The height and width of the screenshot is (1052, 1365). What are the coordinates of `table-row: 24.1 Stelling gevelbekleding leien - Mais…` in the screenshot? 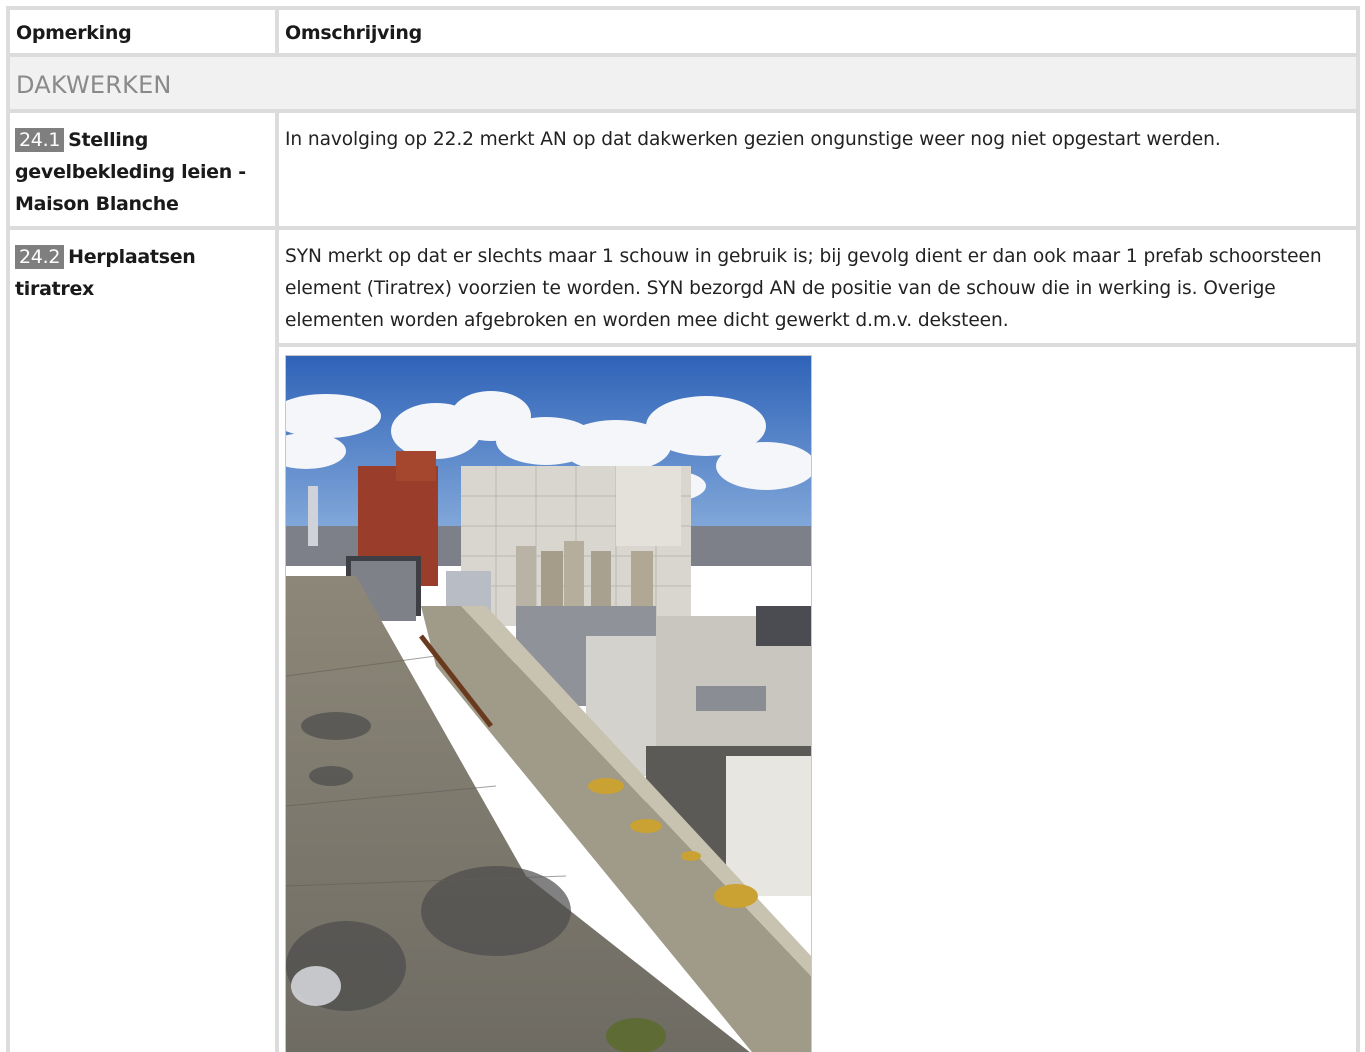 It's located at (683, 169).